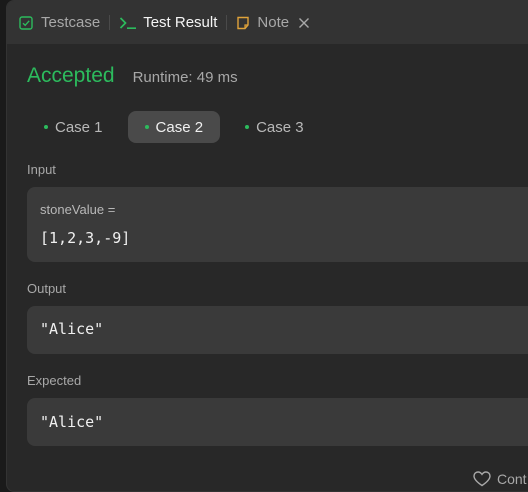 This screenshot has height=492, width=528. I want to click on case-tab-label: Case 1, so click(79, 127).